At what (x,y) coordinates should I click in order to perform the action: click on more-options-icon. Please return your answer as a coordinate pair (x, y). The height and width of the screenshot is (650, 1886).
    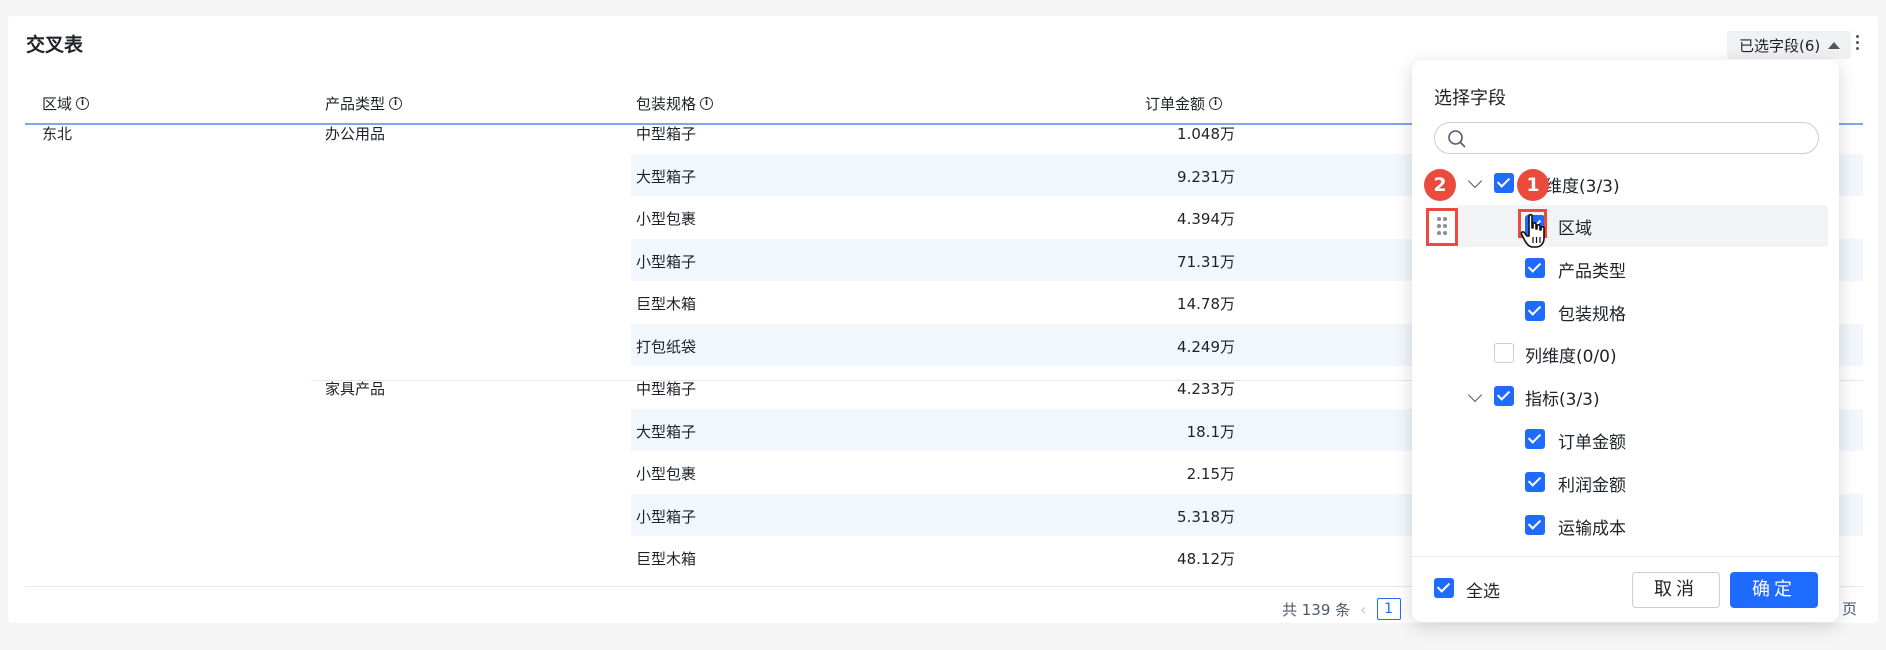
    Looking at the image, I should click on (1858, 44).